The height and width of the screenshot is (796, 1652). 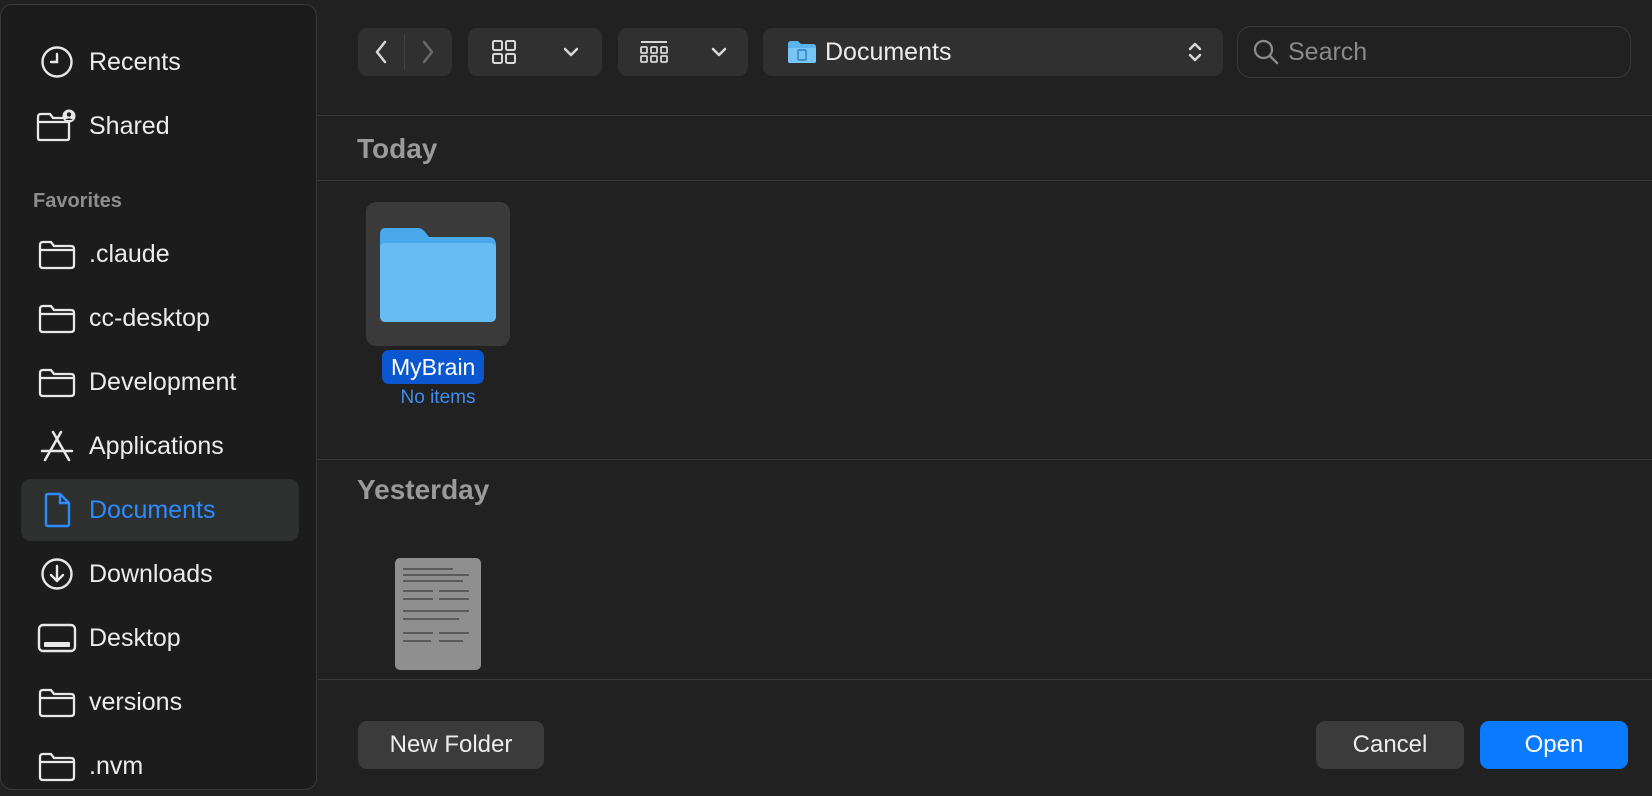 I want to click on folder-item-mybrain, so click(x=438, y=274).